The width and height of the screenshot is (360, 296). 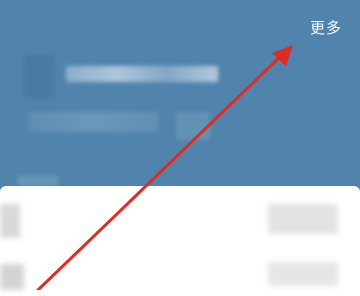 I want to click on avatar, so click(x=39, y=77).